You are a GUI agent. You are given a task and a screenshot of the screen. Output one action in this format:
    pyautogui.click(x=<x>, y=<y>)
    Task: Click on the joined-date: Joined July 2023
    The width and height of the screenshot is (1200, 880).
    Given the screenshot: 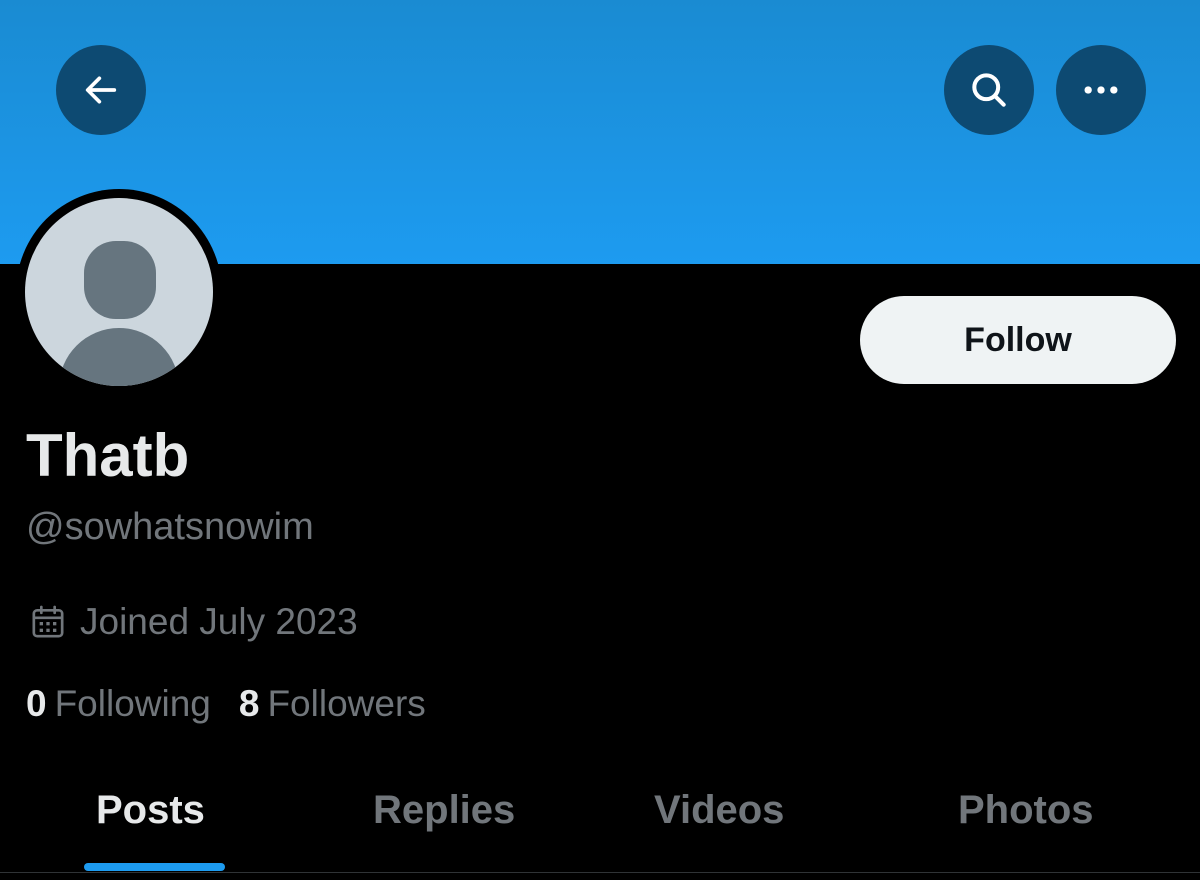 What is the action you would take?
    pyautogui.click(x=193, y=622)
    